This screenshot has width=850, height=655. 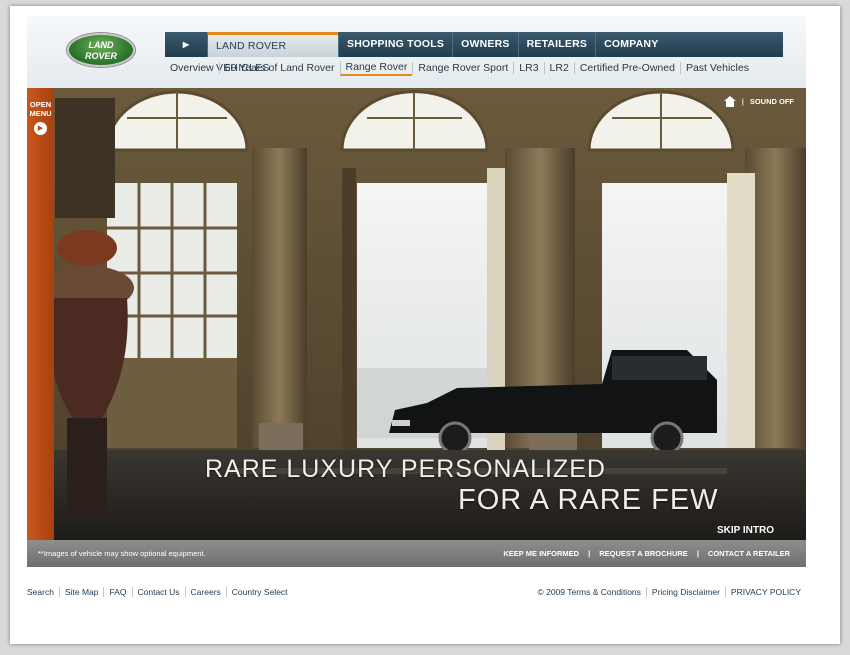 I want to click on subnav-certified-pre-owned: Certified Pre-Owned, so click(x=626, y=68).